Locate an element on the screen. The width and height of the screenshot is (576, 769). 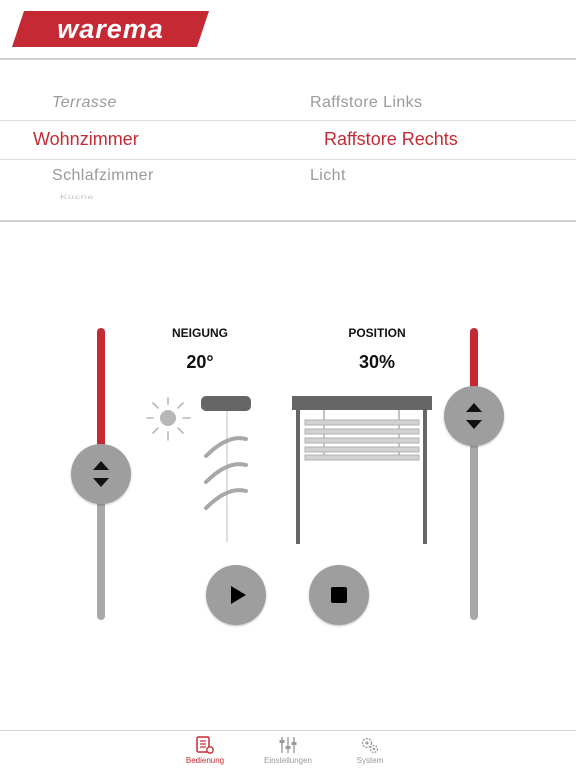
tab-bar: Bedienung Einstellungen System is located at coordinates (288, 749).